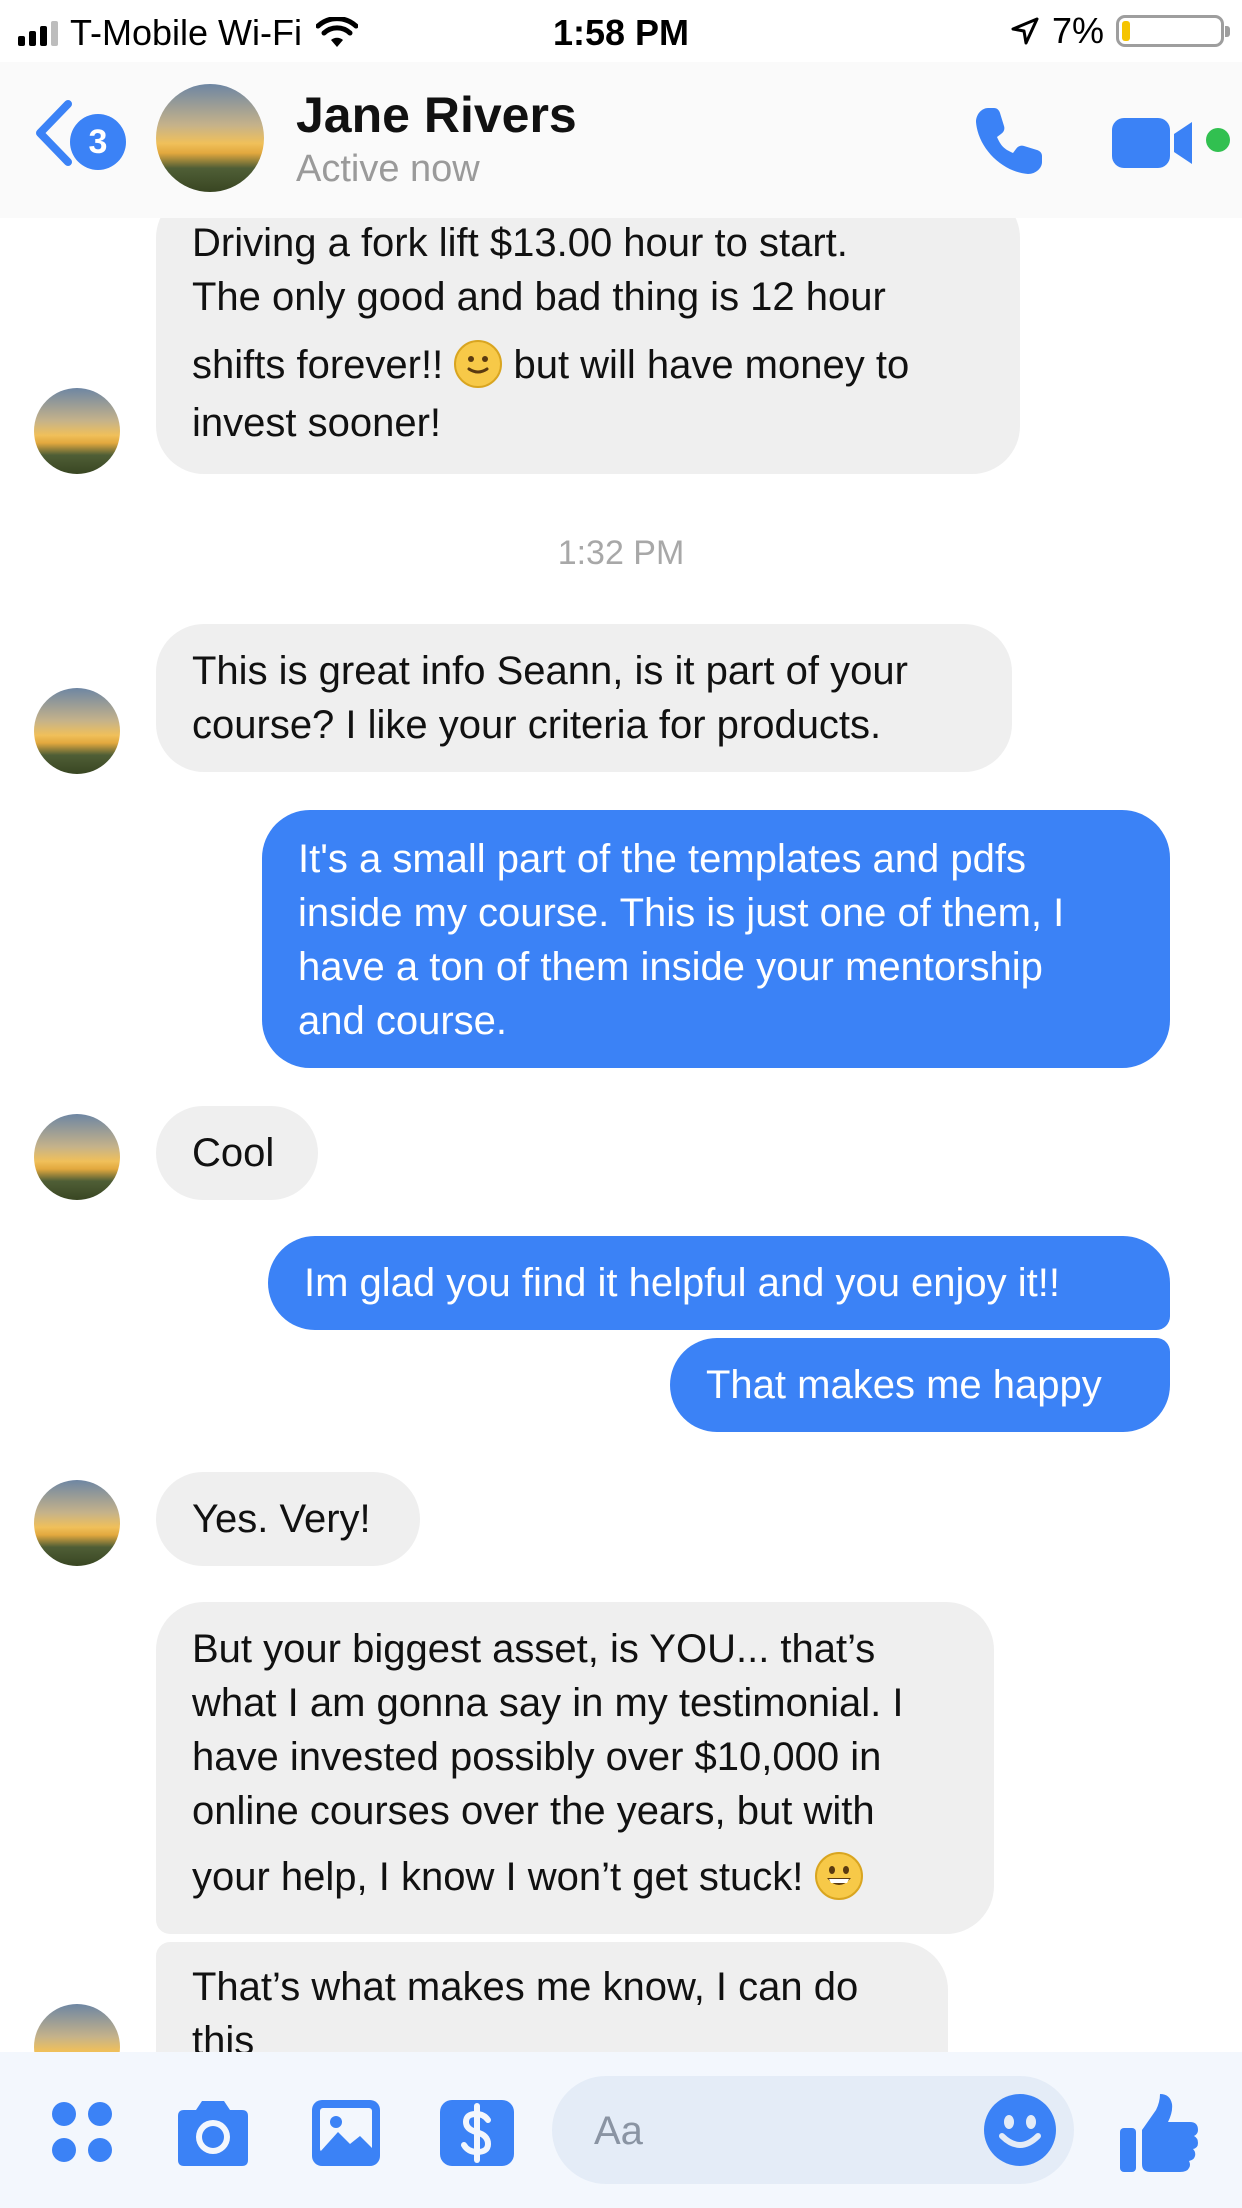 The height and width of the screenshot is (2208, 1242). I want to click on status-bar: T-Mobile Wi-Fi 1:58 PM 7%, so click(621, 31).